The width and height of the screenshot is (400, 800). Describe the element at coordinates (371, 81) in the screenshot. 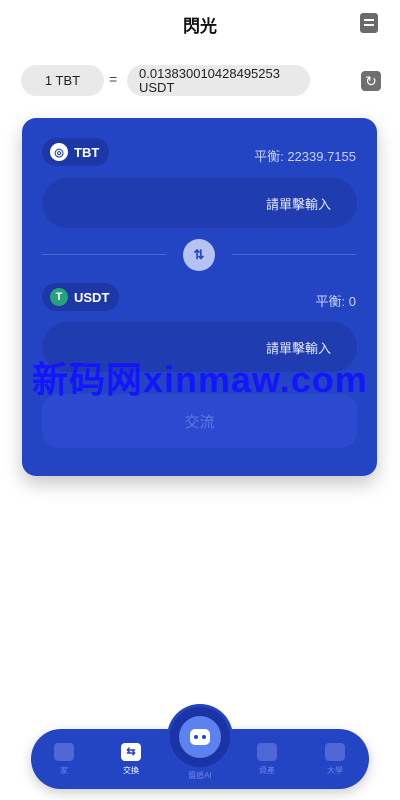

I see `refresh-icon: ↻` at that location.